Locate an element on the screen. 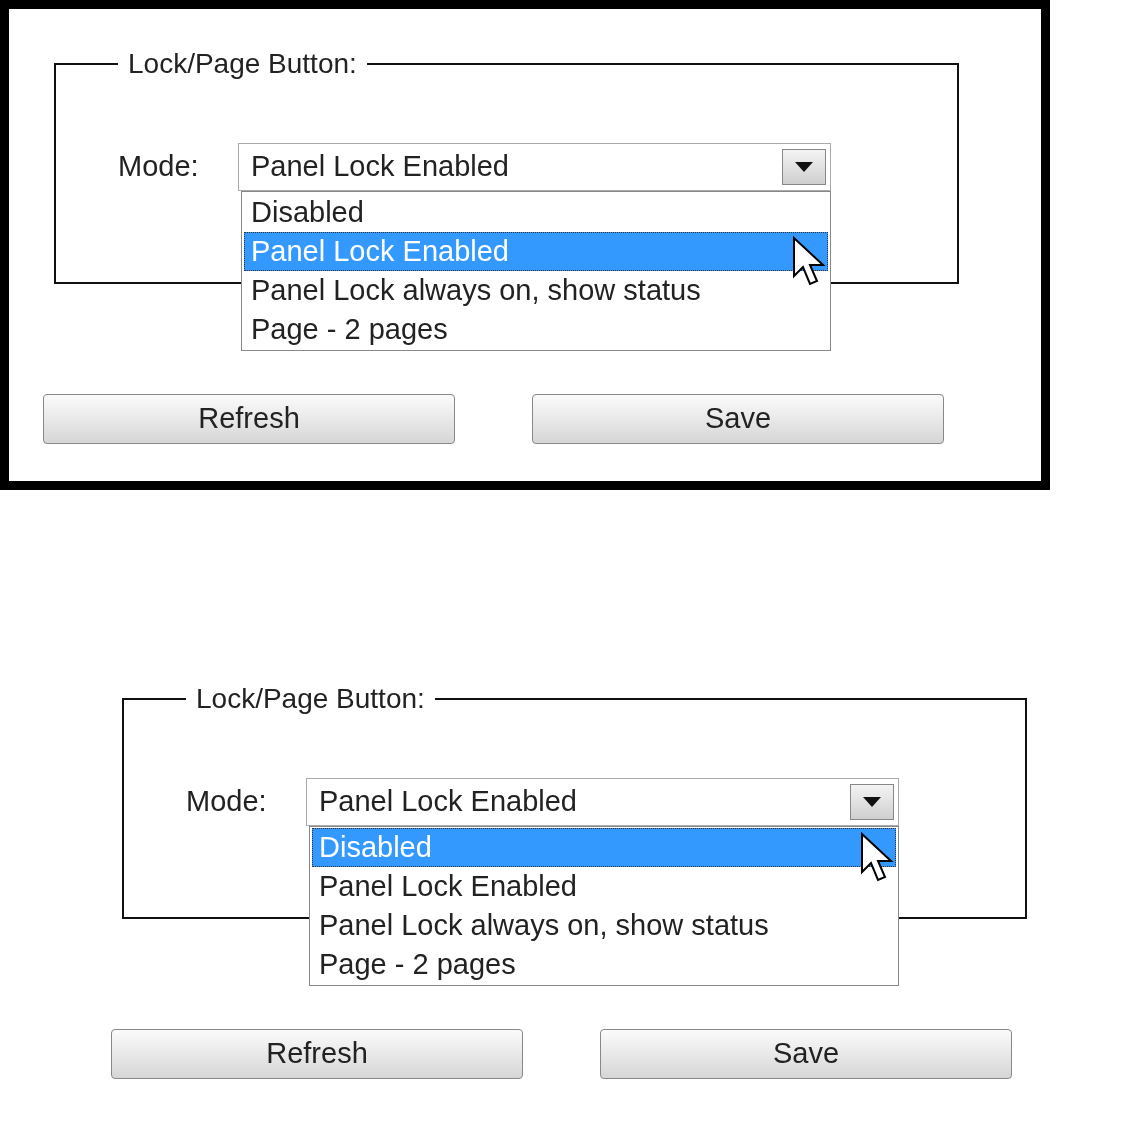 Image resolution: width=1133 pixels, height=1140 pixels. dropdown-option: Disabled is located at coordinates (536, 212).